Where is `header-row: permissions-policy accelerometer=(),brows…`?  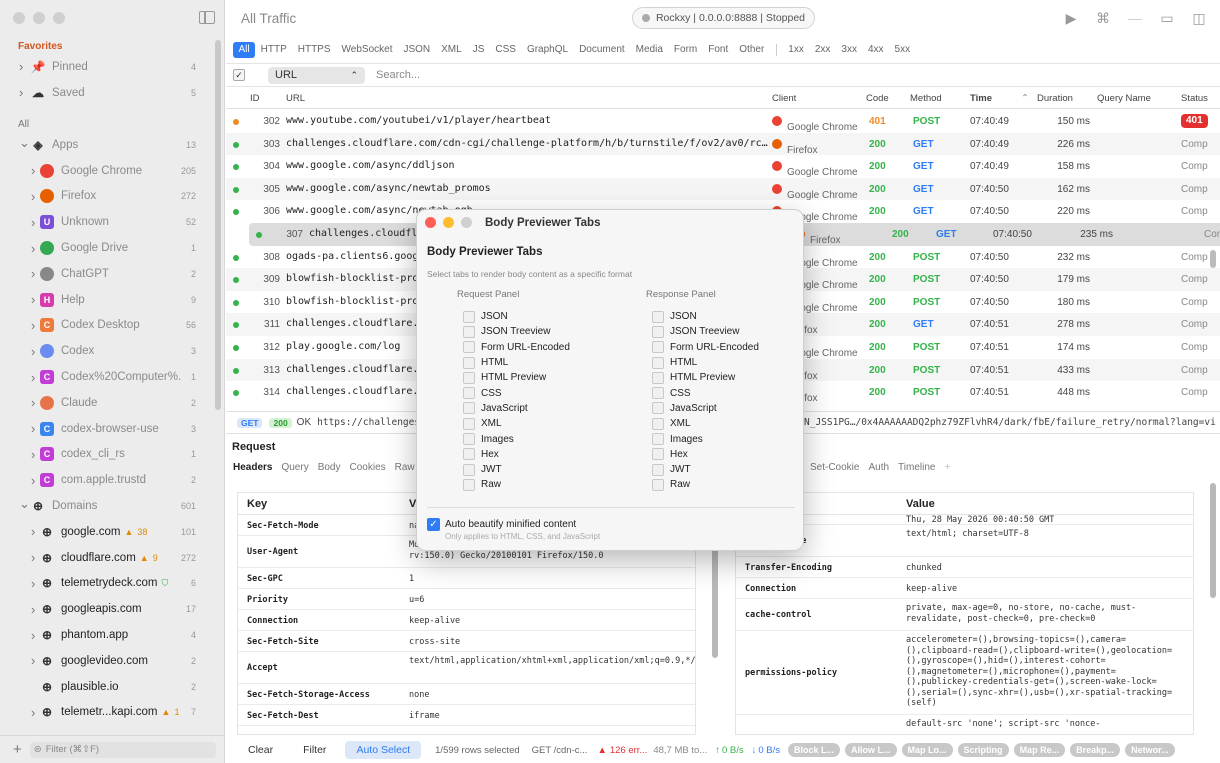 header-row: permissions-policy accelerometer=(),brows… is located at coordinates (964, 673).